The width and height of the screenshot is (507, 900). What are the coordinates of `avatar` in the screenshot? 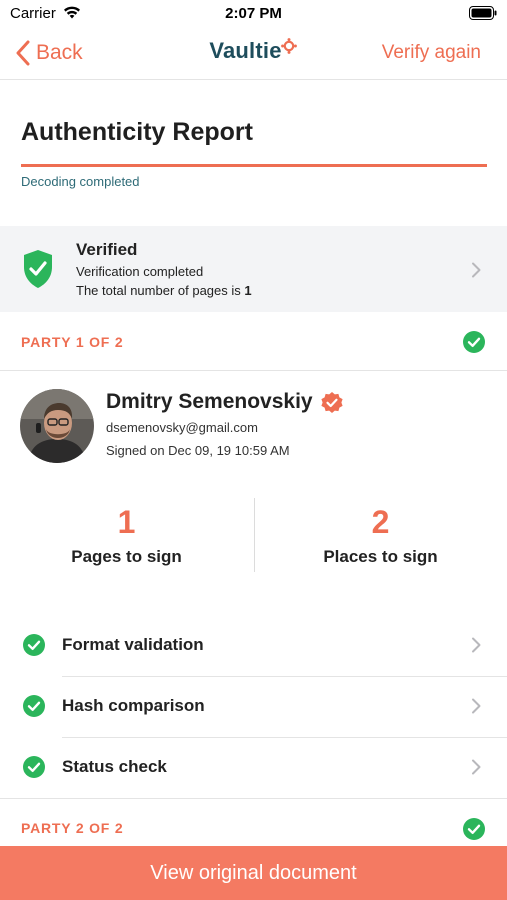 It's located at (57, 426).